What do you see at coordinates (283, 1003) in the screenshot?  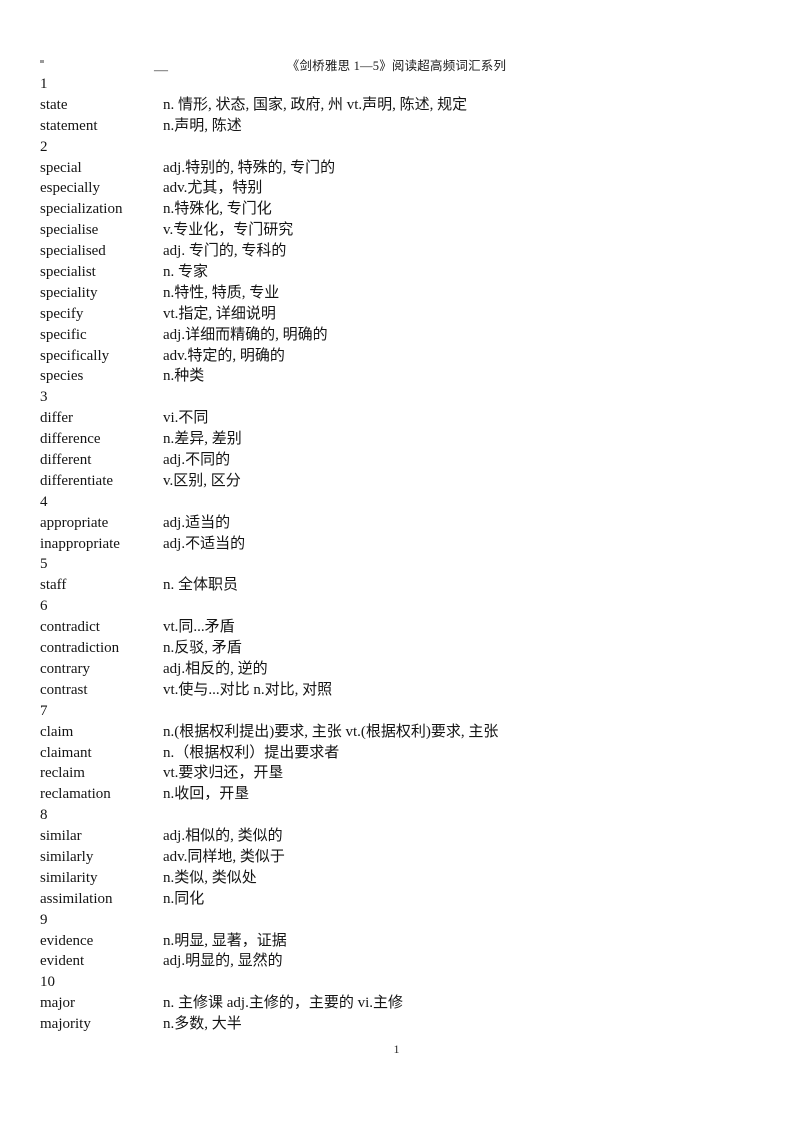 I see `vocabulary-definition: n. 主修课 adj.主修的，主要的 vi.主修` at bounding box center [283, 1003].